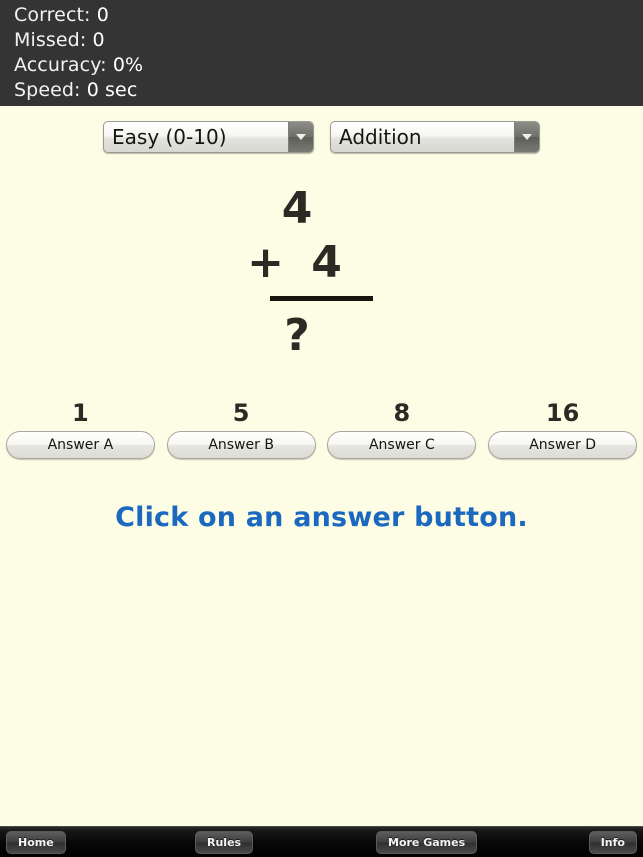 The height and width of the screenshot is (857, 643). What do you see at coordinates (435, 137) in the screenshot?
I see `operation-select: Addition` at bounding box center [435, 137].